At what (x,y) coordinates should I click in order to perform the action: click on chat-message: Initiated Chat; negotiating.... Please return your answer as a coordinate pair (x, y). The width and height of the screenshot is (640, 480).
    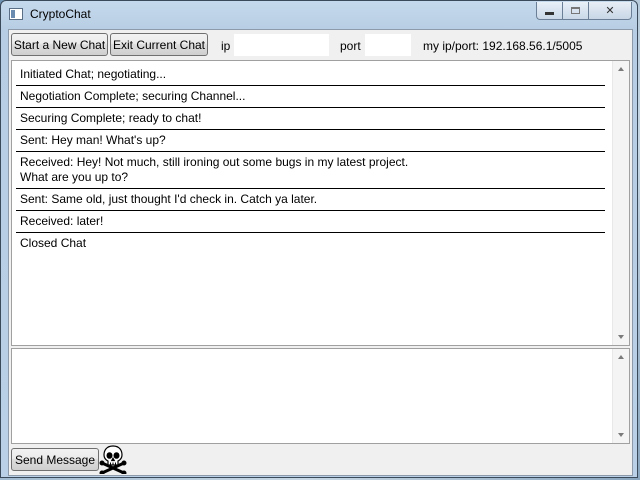
    Looking at the image, I should click on (310, 75).